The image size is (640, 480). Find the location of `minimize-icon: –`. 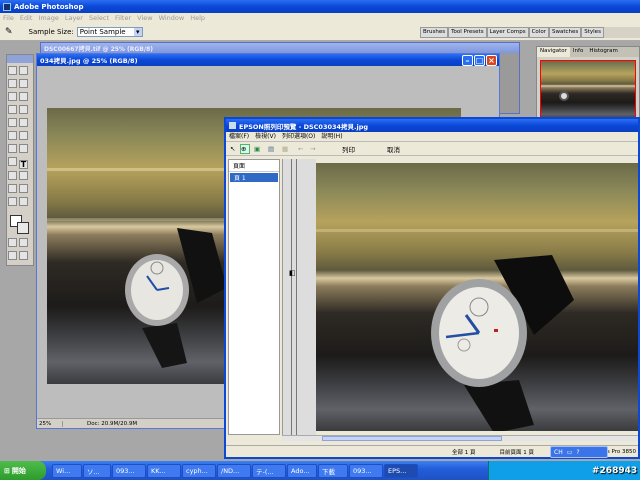

minimize-icon: – is located at coordinates (467, 60).